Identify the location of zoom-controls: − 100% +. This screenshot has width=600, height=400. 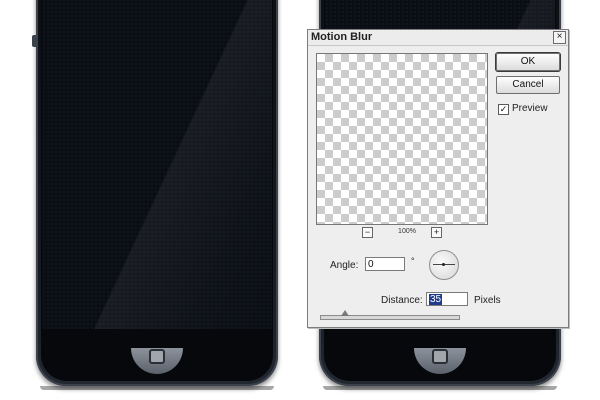
(402, 233).